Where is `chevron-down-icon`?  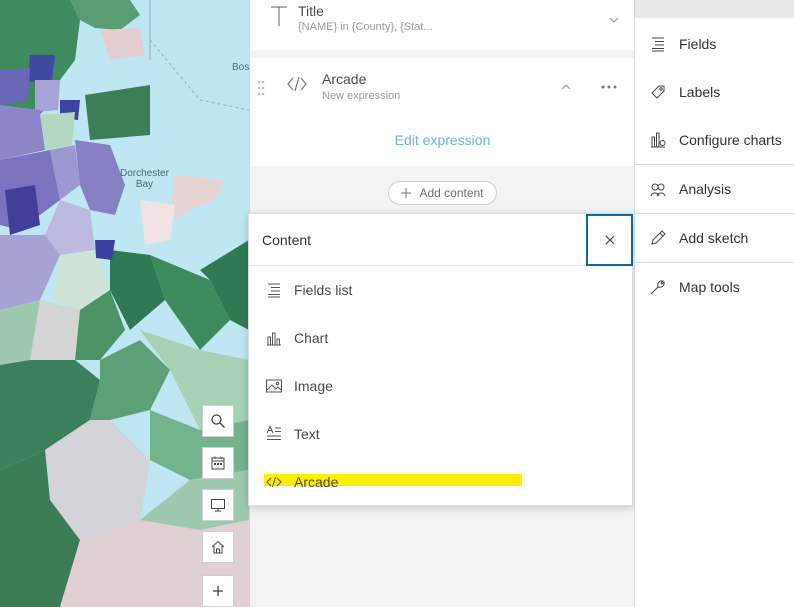 chevron-down-icon is located at coordinates (614, 20).